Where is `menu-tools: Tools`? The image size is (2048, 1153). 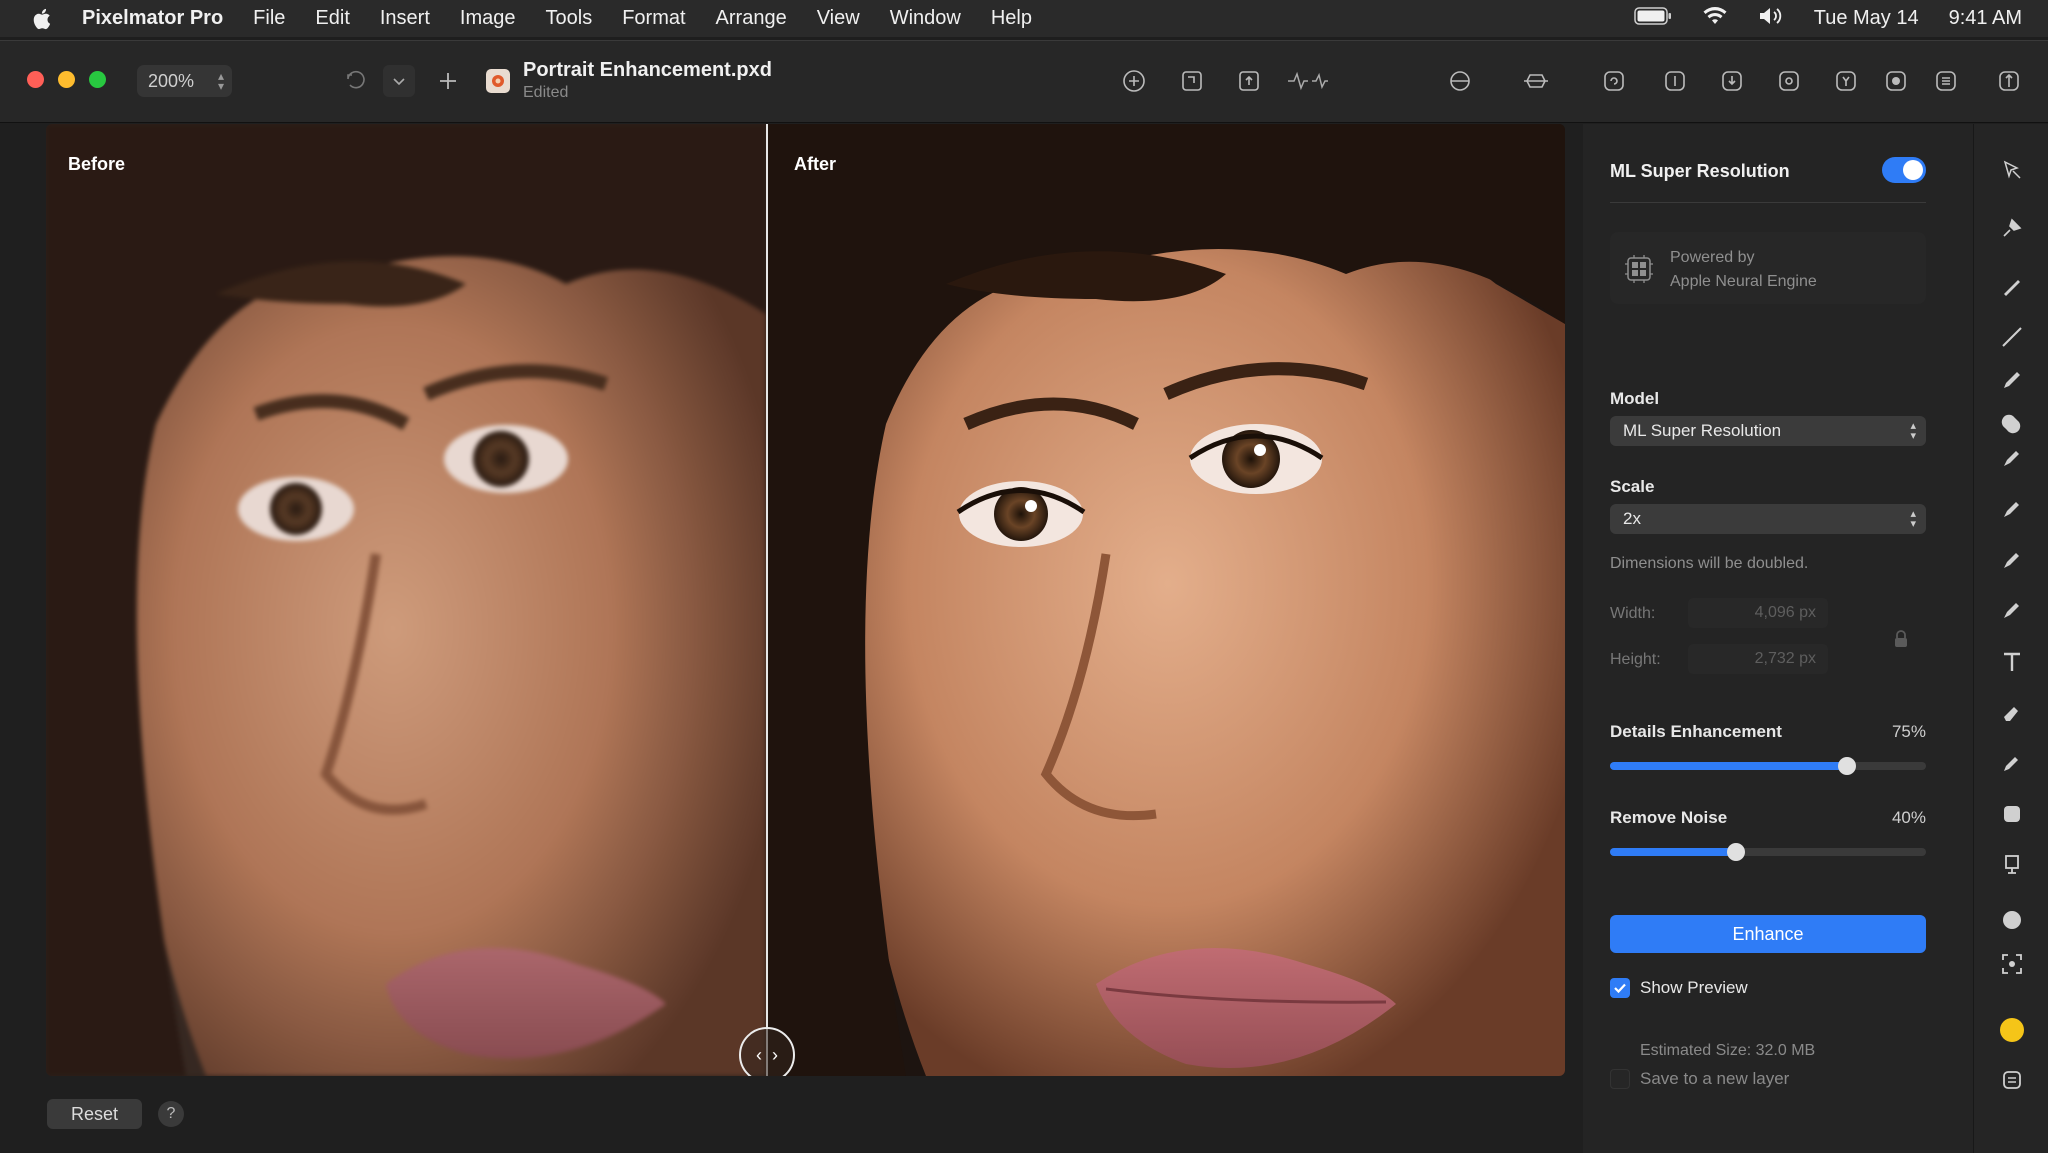 menu-tools: Tools is located at coordinates (569, 18).